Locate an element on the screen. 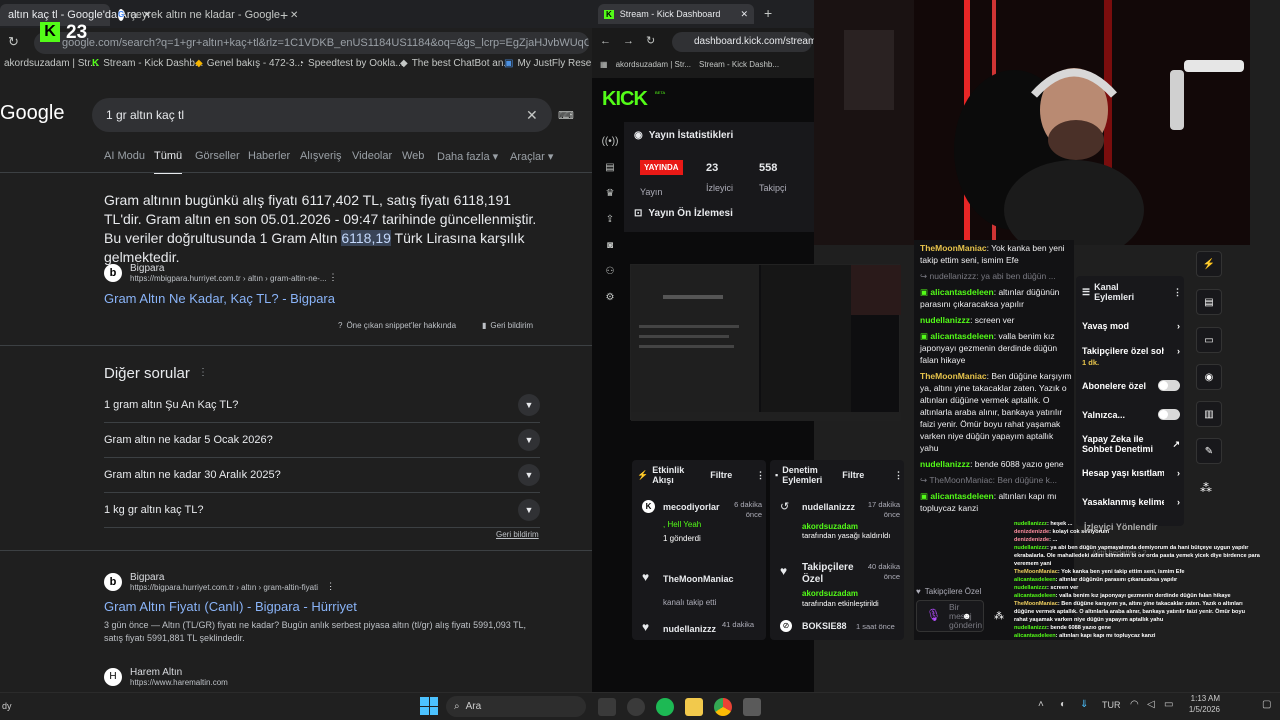 Image resolution: width=1280 pixels, height=720 pixels. tab-tools: Araçlar ▾ is located at coordinates (531, 156).